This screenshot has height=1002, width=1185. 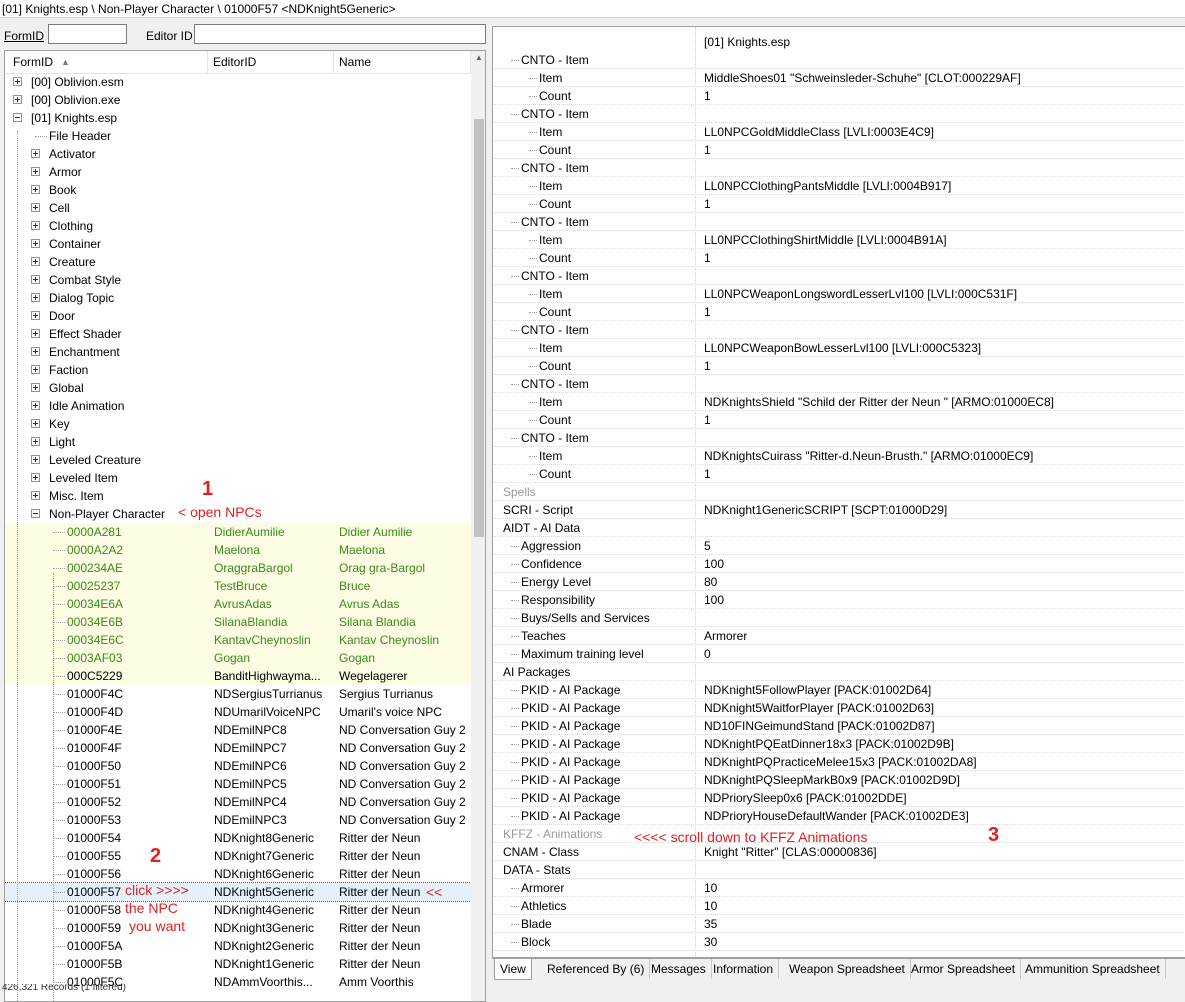 What do you see at coordinates (238, 604) in the screenshot?
I see `tree-record-row: 00034E6A AvrusAdas Avrus Adas` at bounding box center [238, 604].